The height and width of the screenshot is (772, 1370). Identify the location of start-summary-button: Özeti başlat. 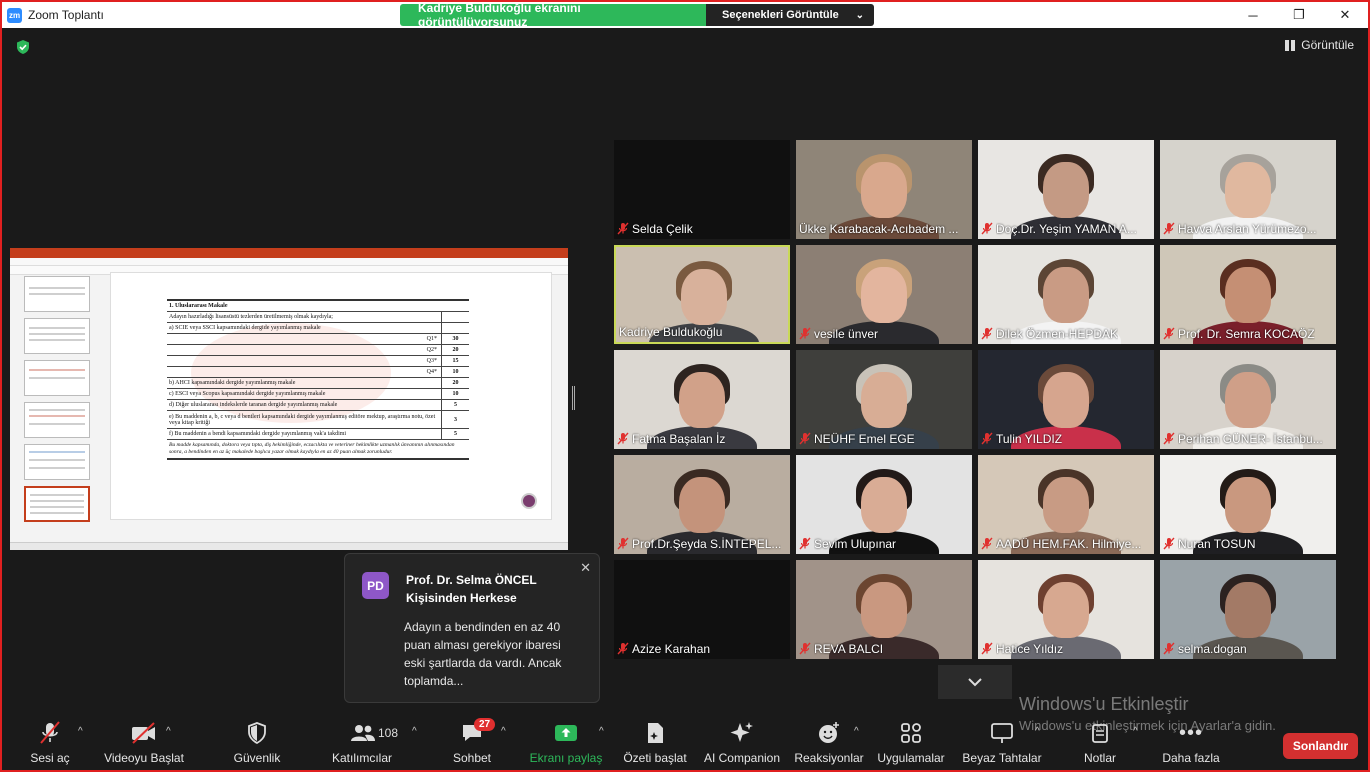
(655, 744).